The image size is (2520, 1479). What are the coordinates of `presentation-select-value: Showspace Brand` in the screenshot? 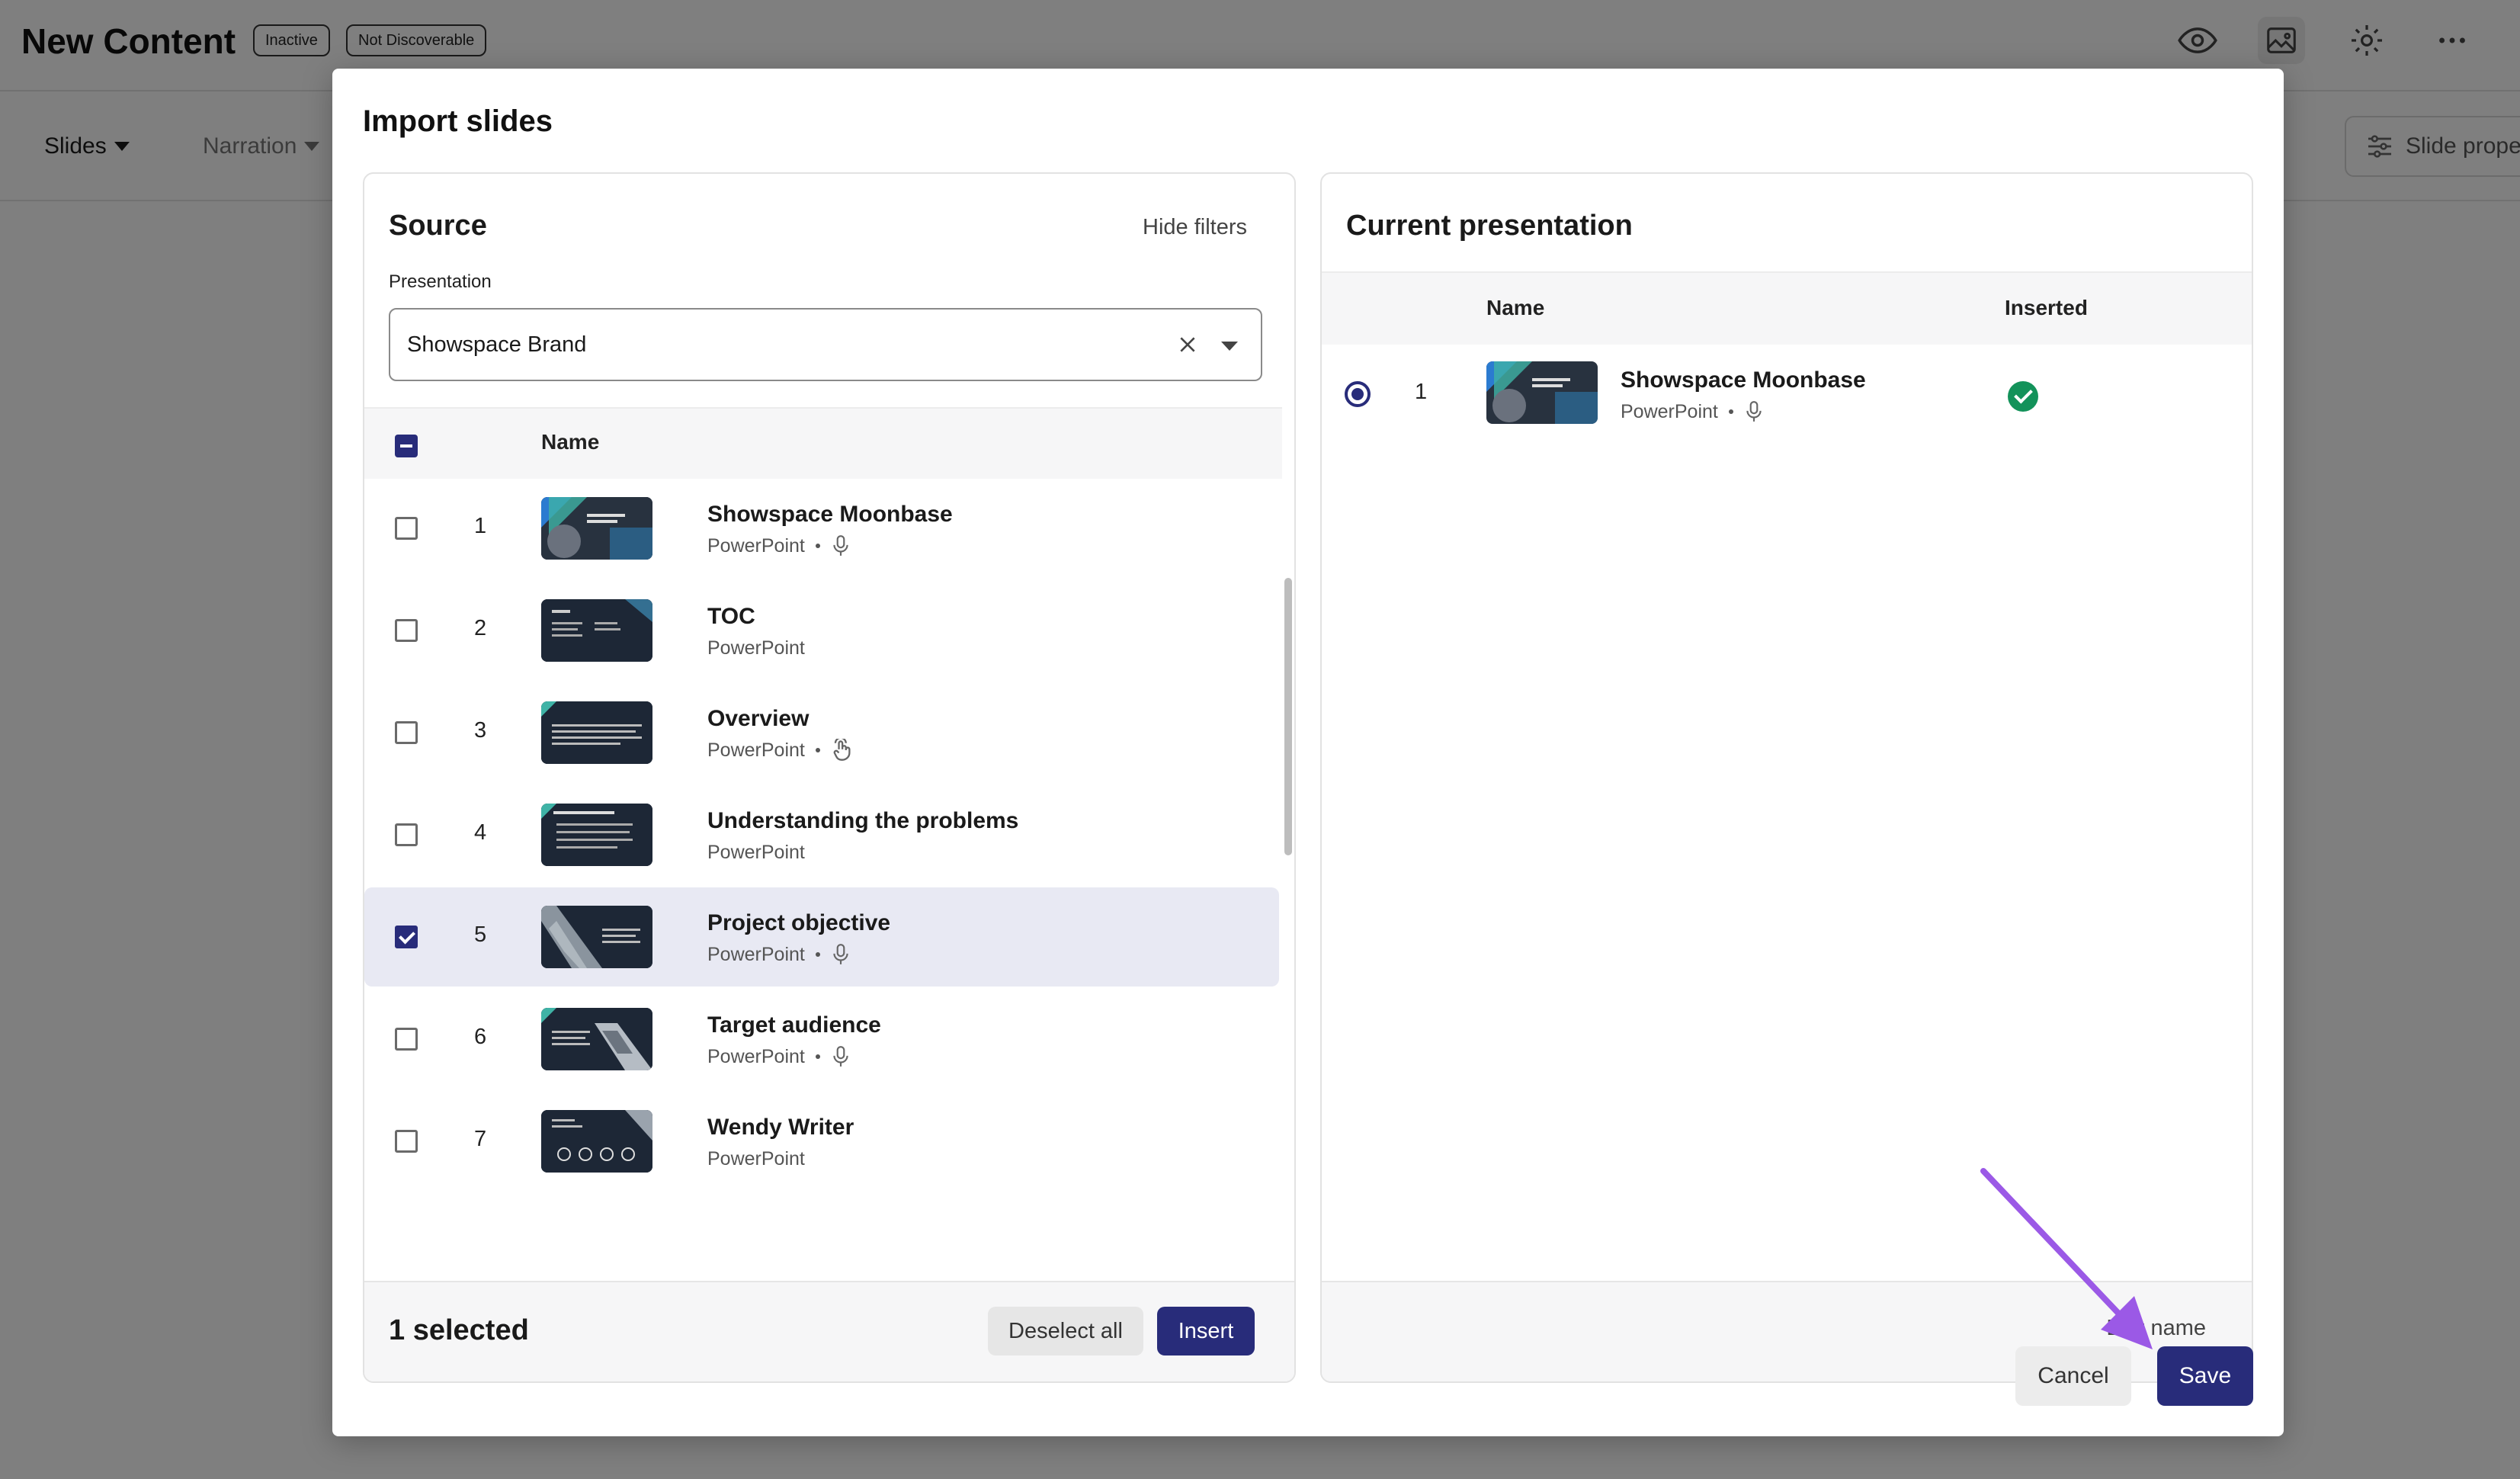 It's located at (497, 344).